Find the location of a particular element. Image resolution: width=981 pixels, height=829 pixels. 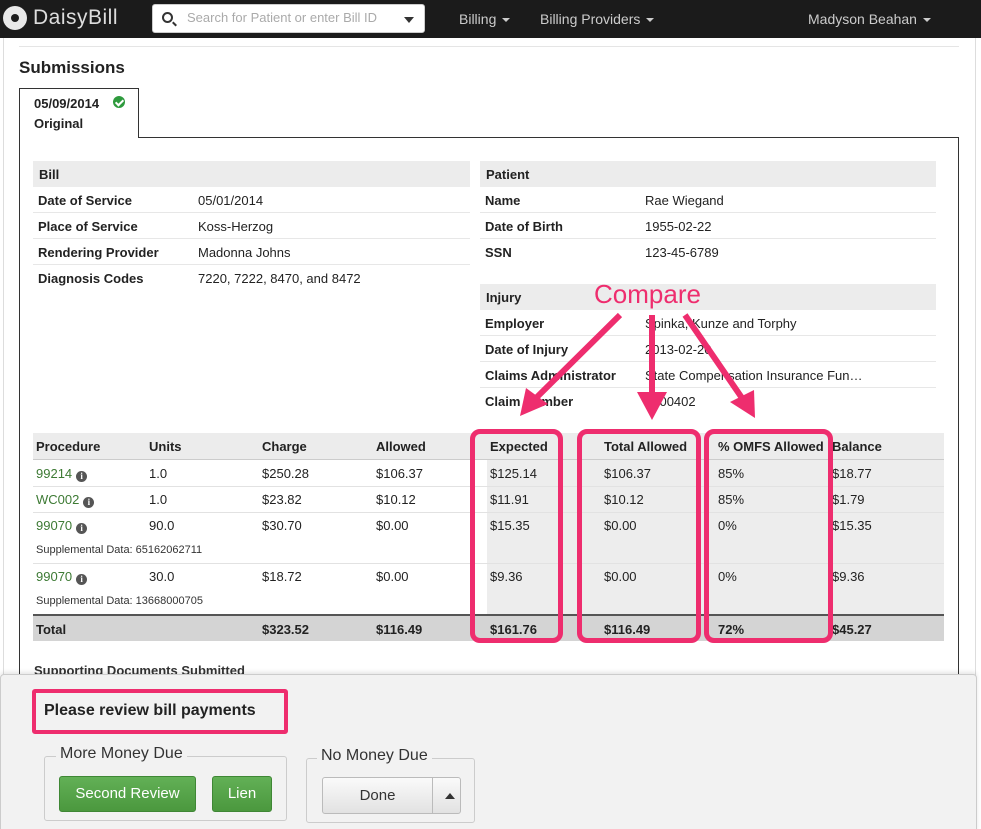

more-money-due-legend: More Money Due is located at coordinates (121, 754).